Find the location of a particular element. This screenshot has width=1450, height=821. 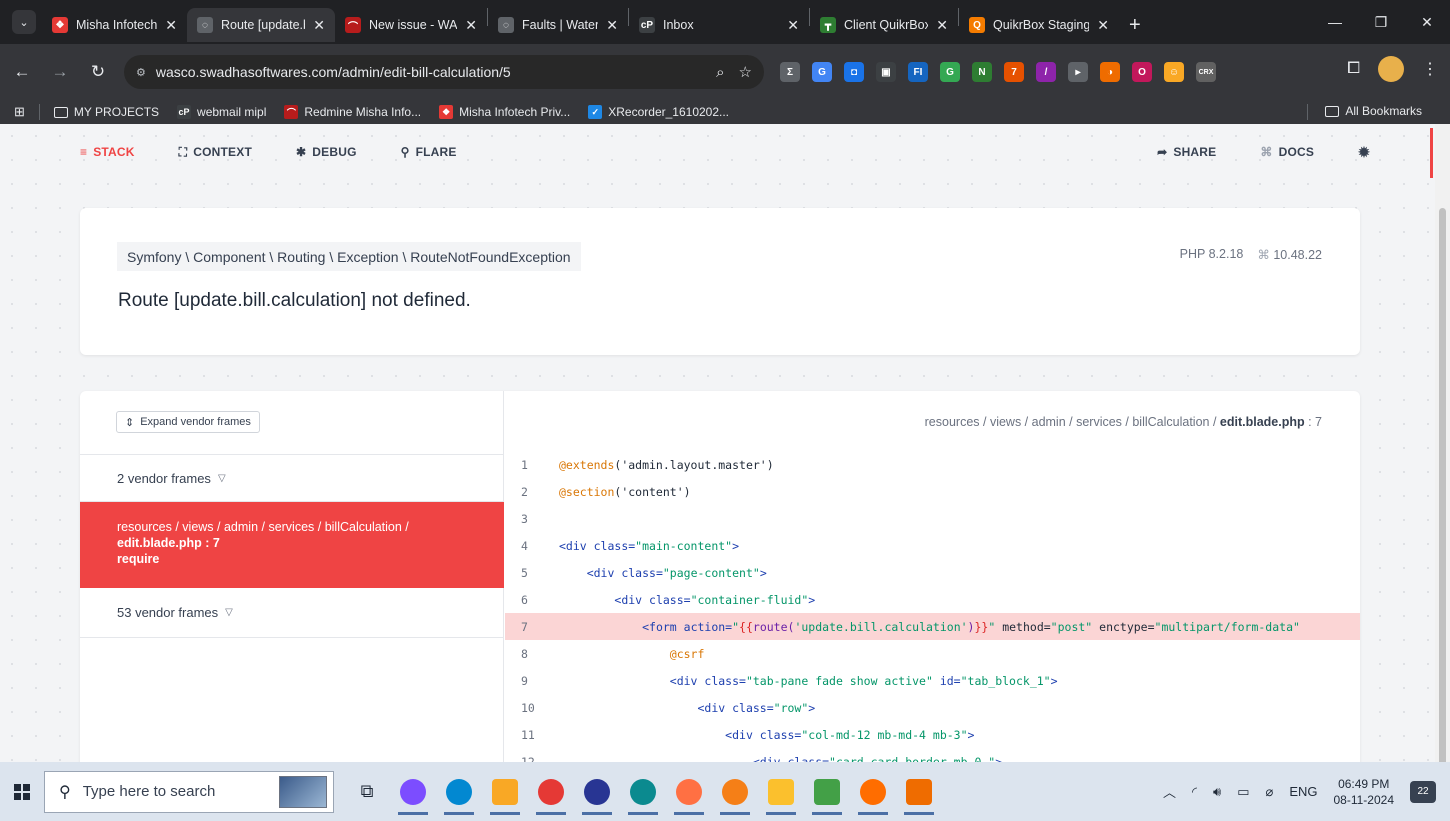

settings-gear-icon: ✹ is located at coordinates (1364, 152).